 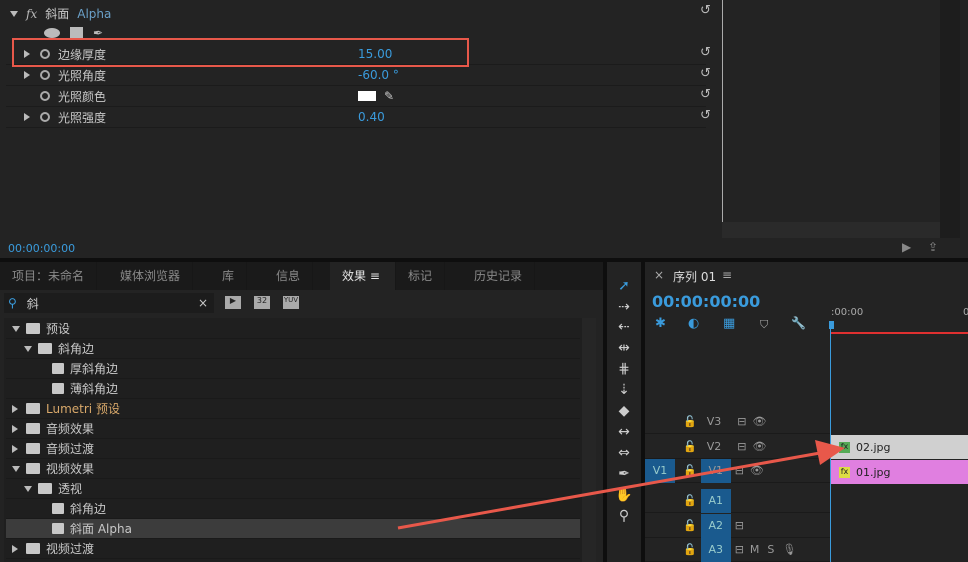 I want to click on annotation-arrow, so click(x=621, y=485).